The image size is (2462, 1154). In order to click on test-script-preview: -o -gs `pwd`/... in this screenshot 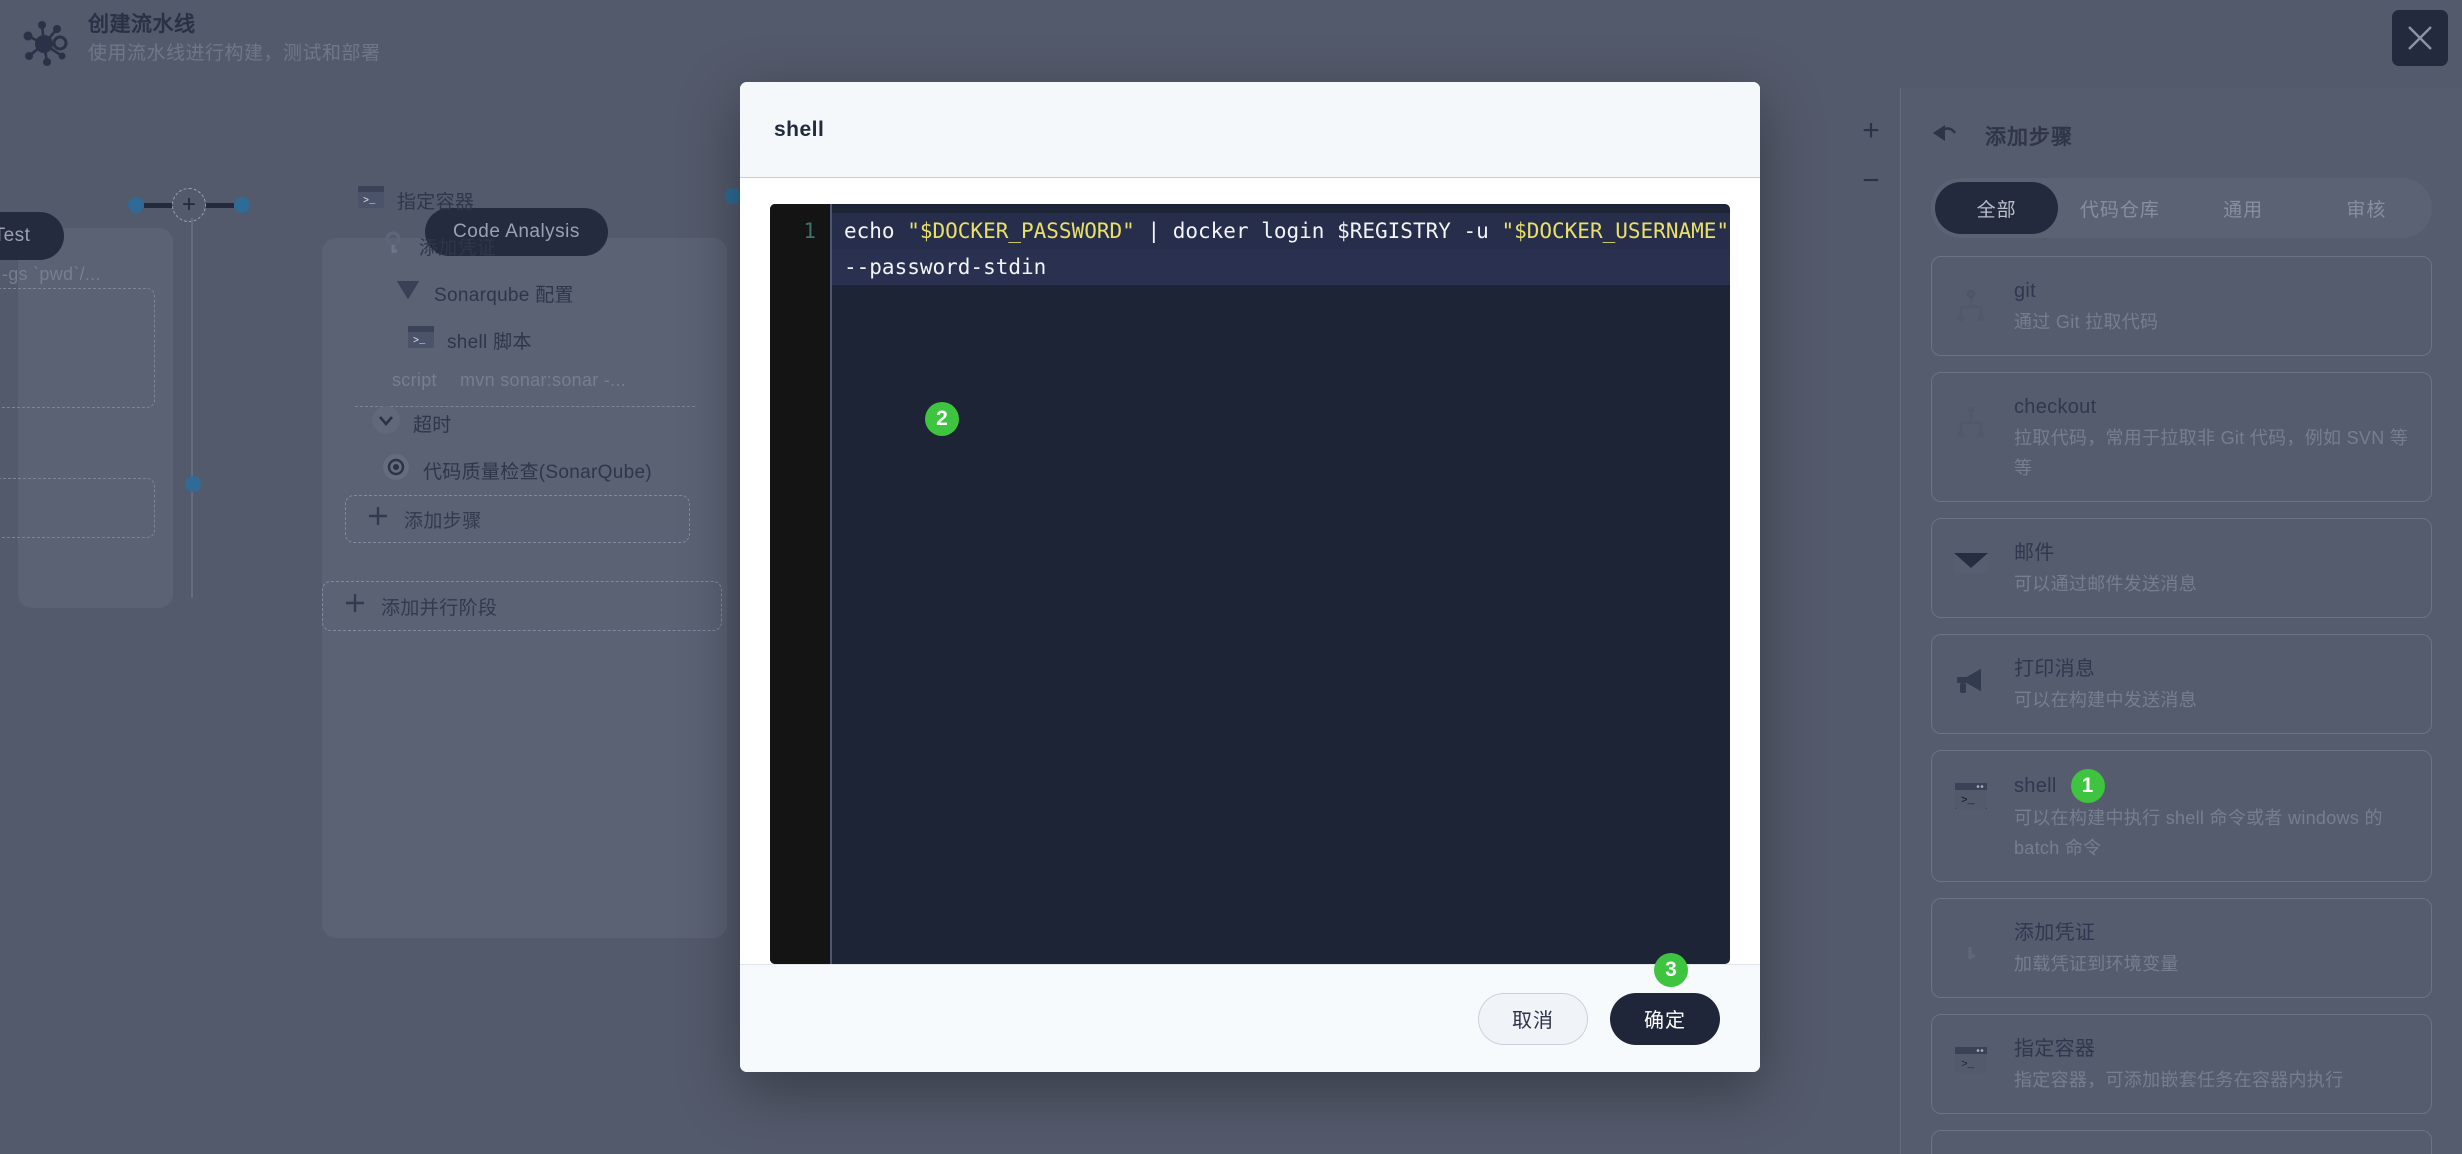, I will do `click(50, 274)`.